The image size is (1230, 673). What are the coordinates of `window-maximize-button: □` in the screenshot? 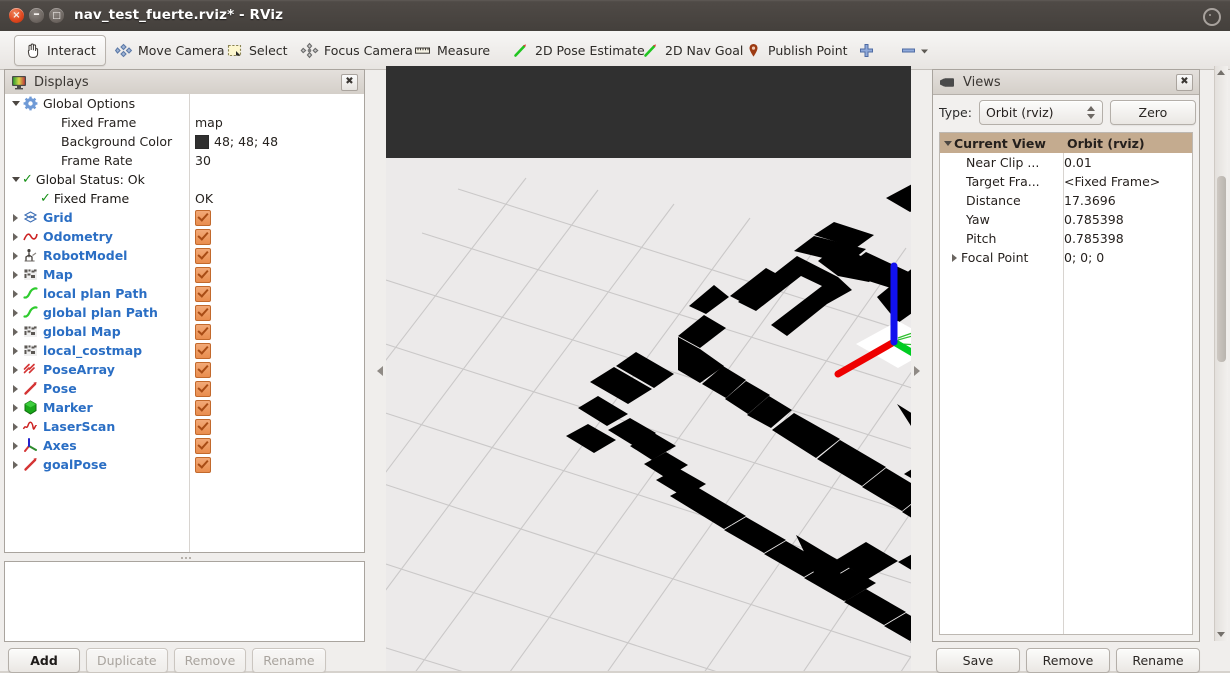 It's located at (56, 15).